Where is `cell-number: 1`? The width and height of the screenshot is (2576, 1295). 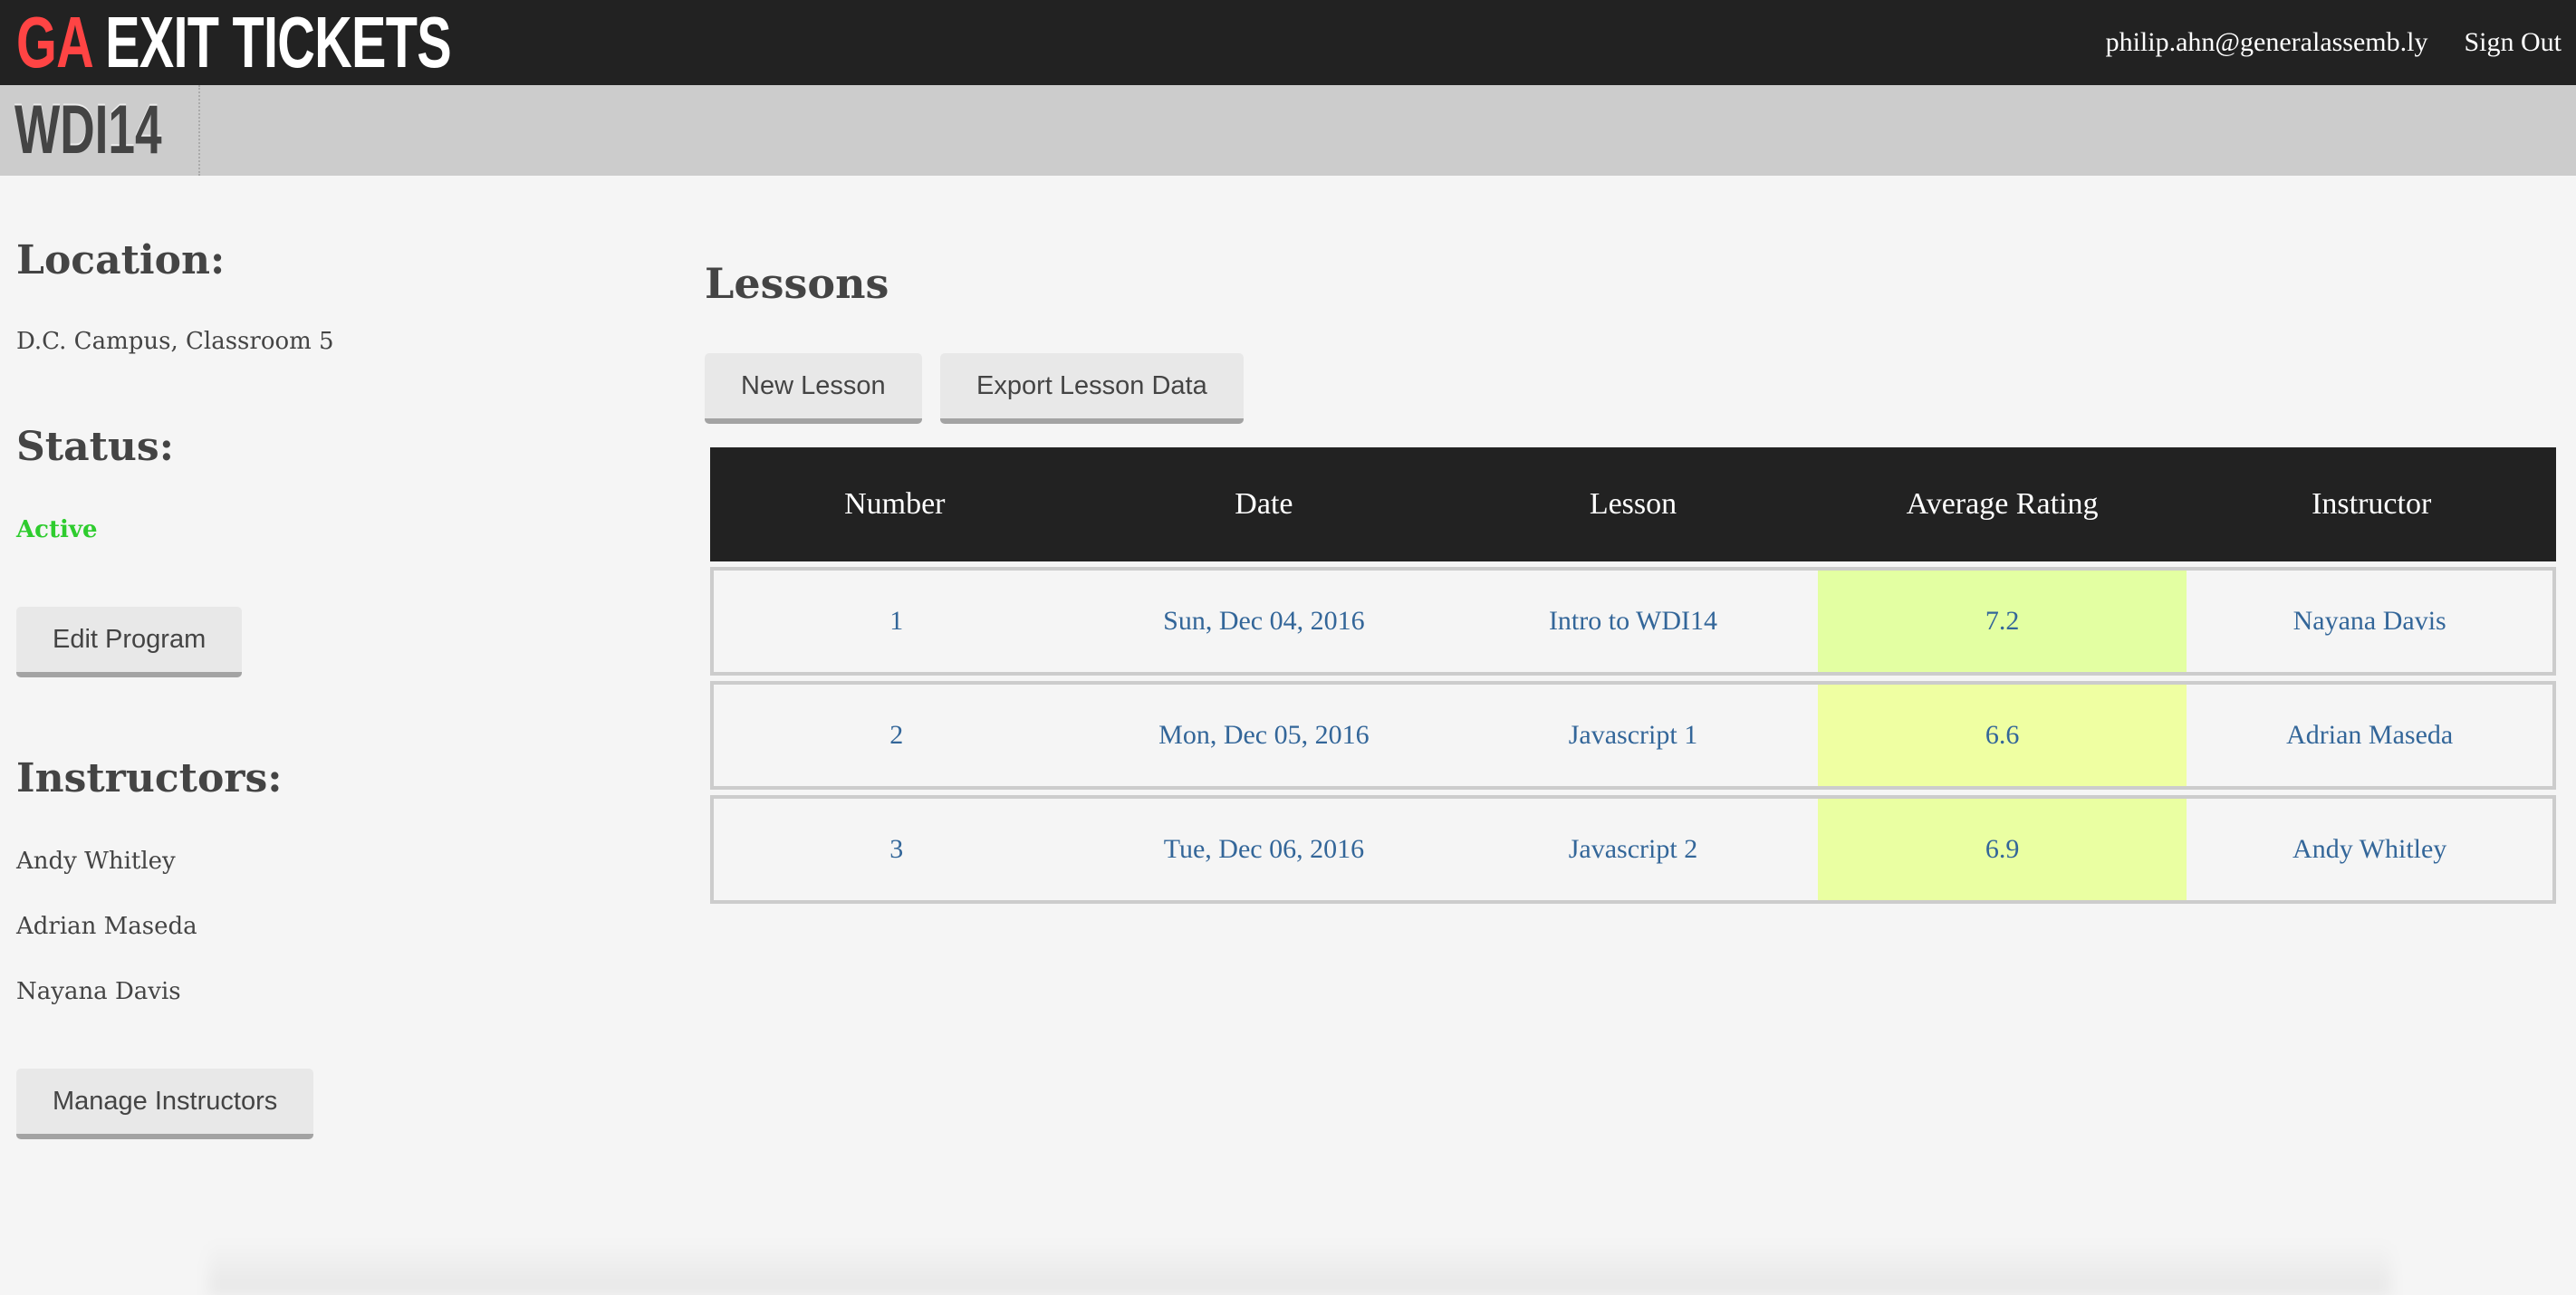
cell-number: 1 is located at coordinates (895, 621).